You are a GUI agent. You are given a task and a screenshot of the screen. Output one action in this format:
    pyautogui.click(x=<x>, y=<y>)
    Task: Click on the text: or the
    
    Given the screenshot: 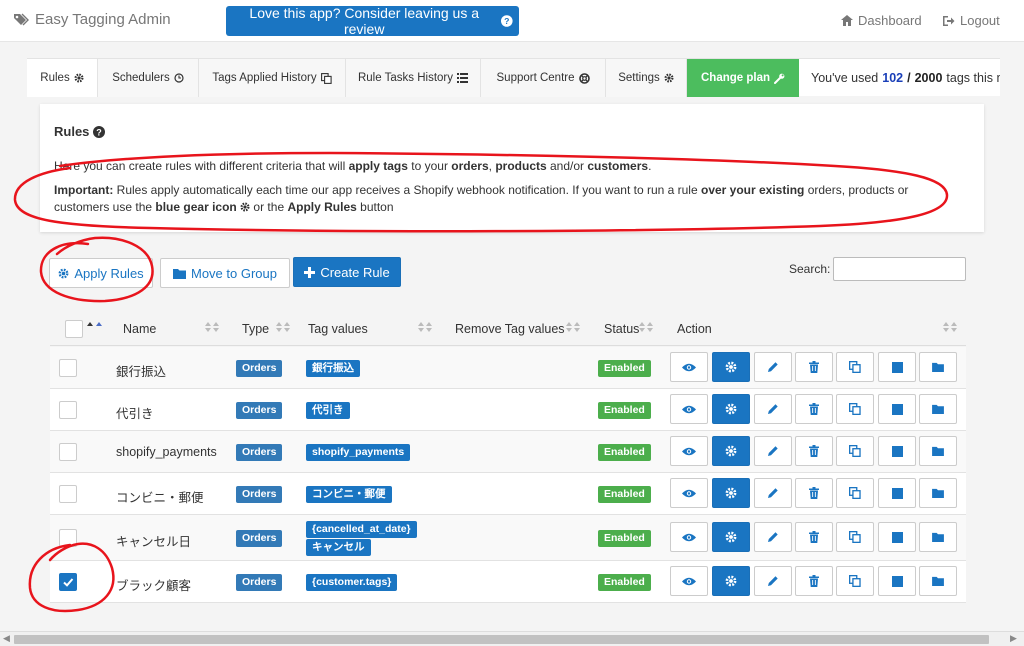 What is the action you would take?
    pyautogui.click(x=269, y=207)
    